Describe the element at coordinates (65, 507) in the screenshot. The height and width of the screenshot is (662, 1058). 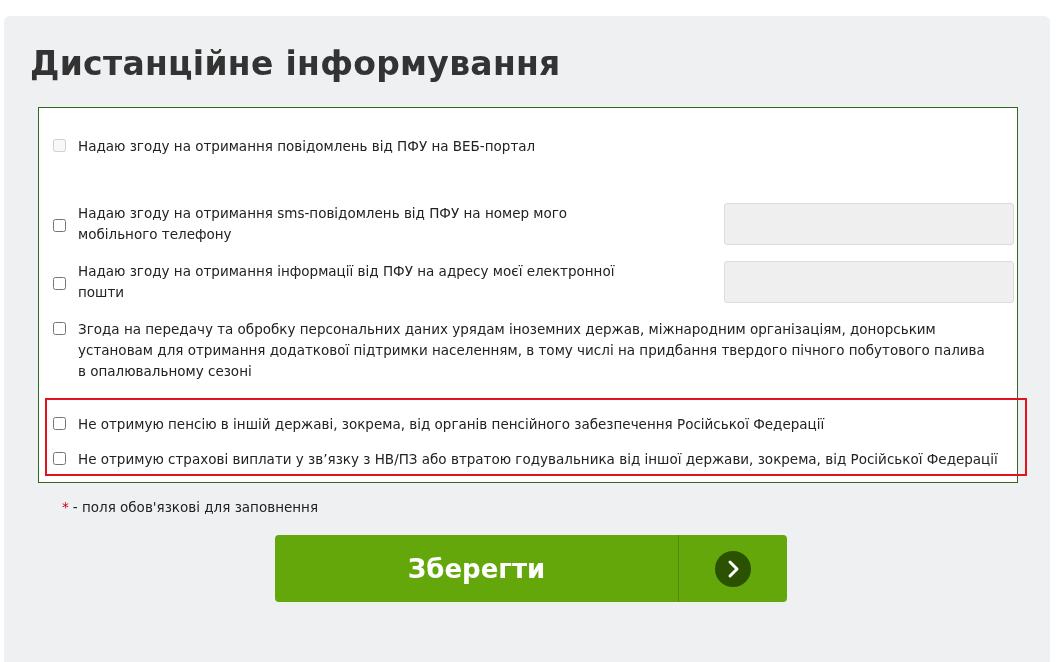
I see `required-mark: *` at that location.